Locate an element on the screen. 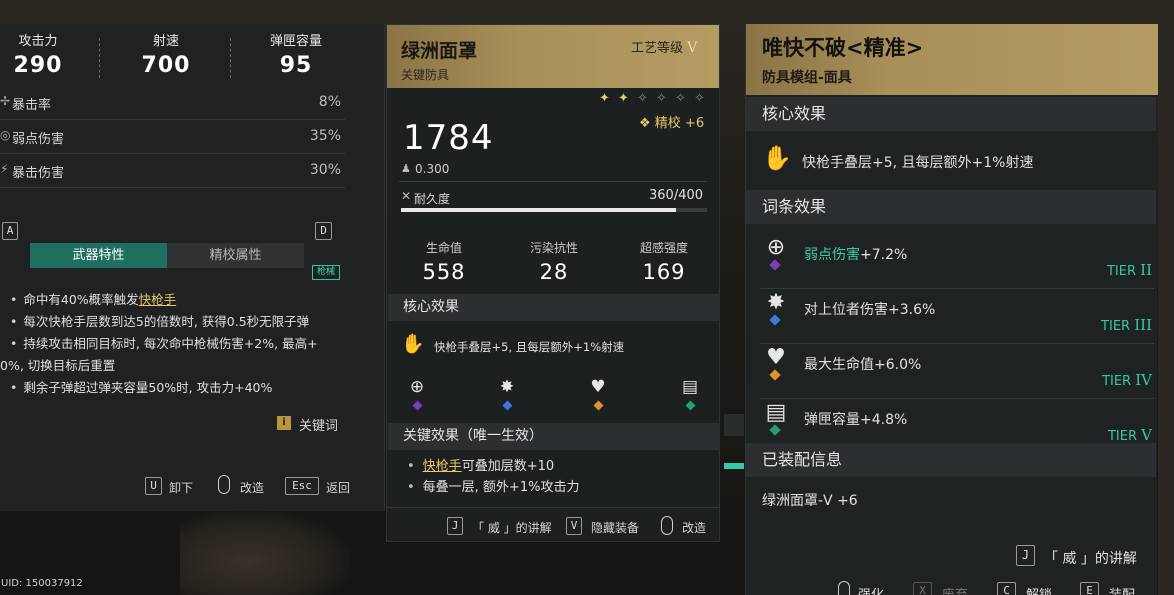  trait-line-continued: 0%, 切换目标后重置 is located at coordinates (57, 364).